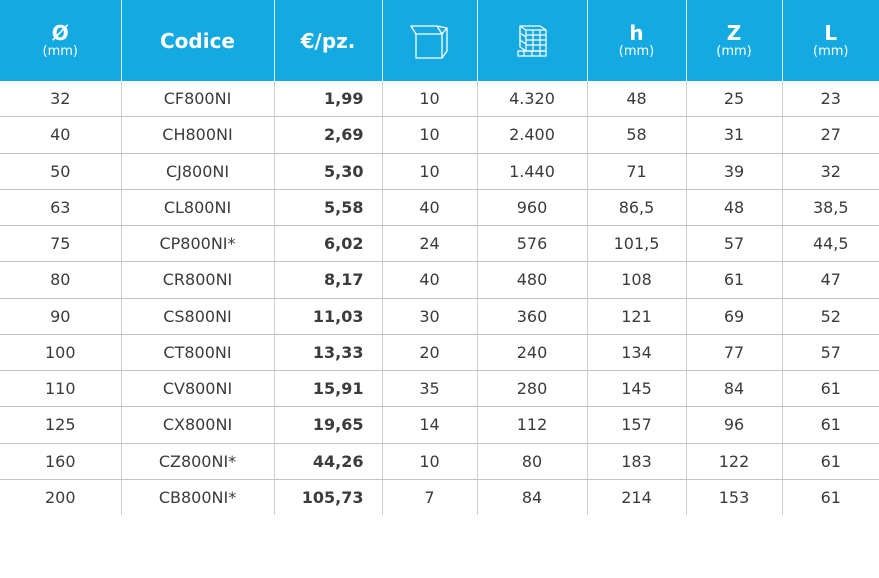 The width and height of the screenshot is (879, 578). What do you see at coordinates (327, 389) in the screenshot?
I see `cell-price: 15,91` at bounding box center [327, 389].